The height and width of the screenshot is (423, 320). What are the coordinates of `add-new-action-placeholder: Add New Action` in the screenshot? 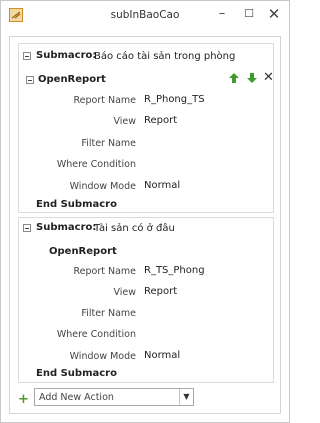 It's located at (76, 397).